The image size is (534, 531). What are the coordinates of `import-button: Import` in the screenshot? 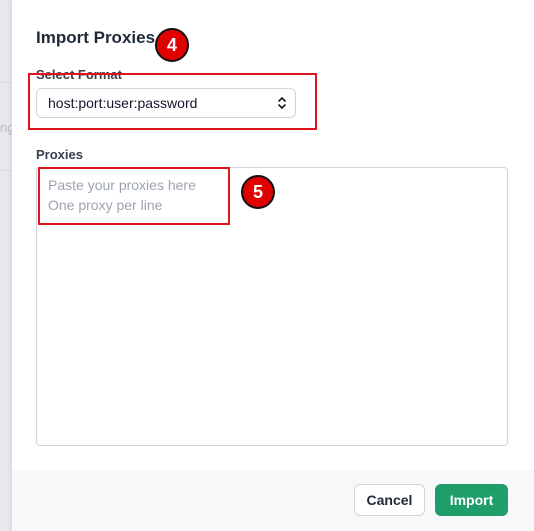 It's located at (471, 500).